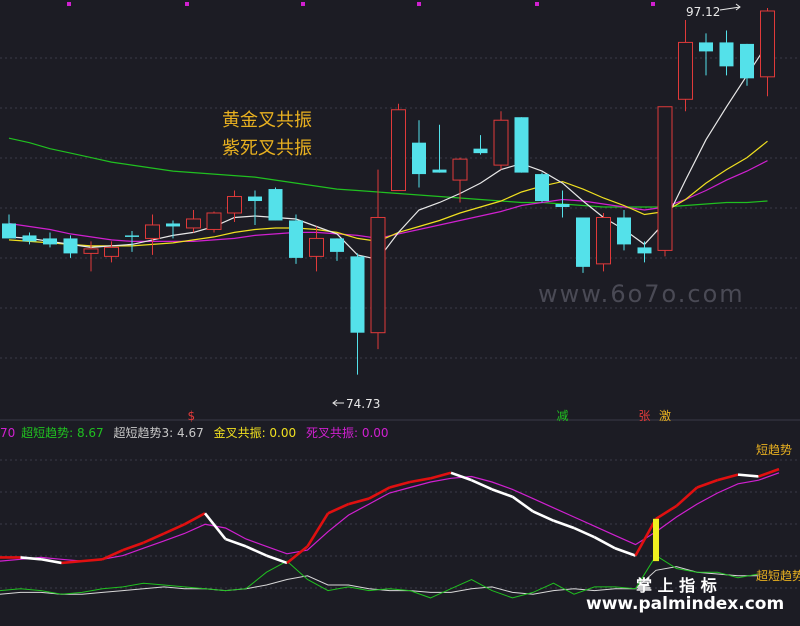 This screenshot has height=626, width=800. What do you see at coordinates (267, 120) in the screenshot?
I see `annotation-golden-cross: 黄金叉共振` at bounding box center [267, 120].